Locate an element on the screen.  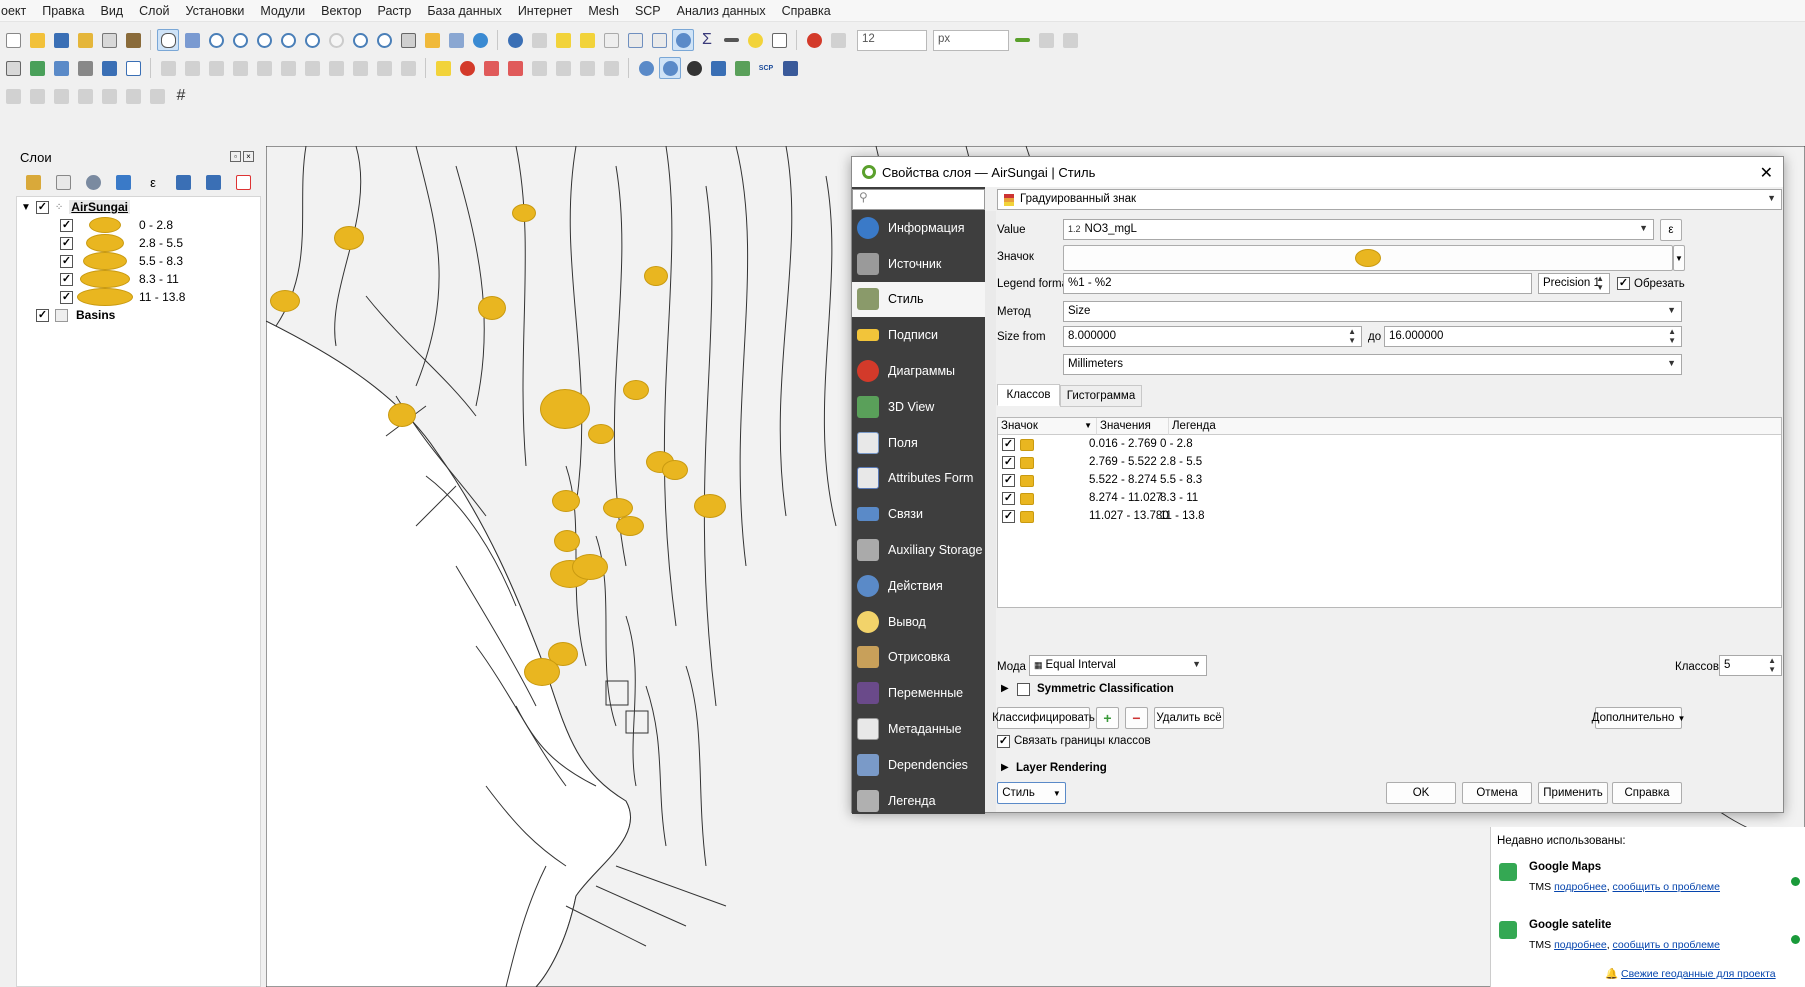
remove-layer-icon is located at coordinates (243, 182).